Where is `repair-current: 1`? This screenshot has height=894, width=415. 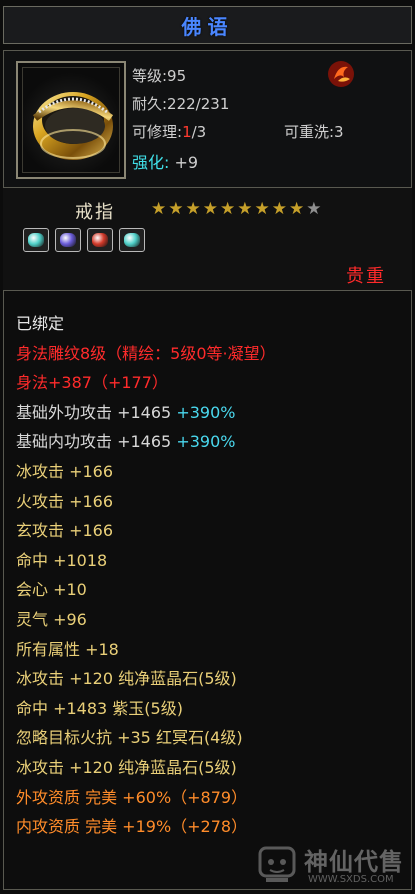 repair-current: 1 is located at coordinates (187, 132).